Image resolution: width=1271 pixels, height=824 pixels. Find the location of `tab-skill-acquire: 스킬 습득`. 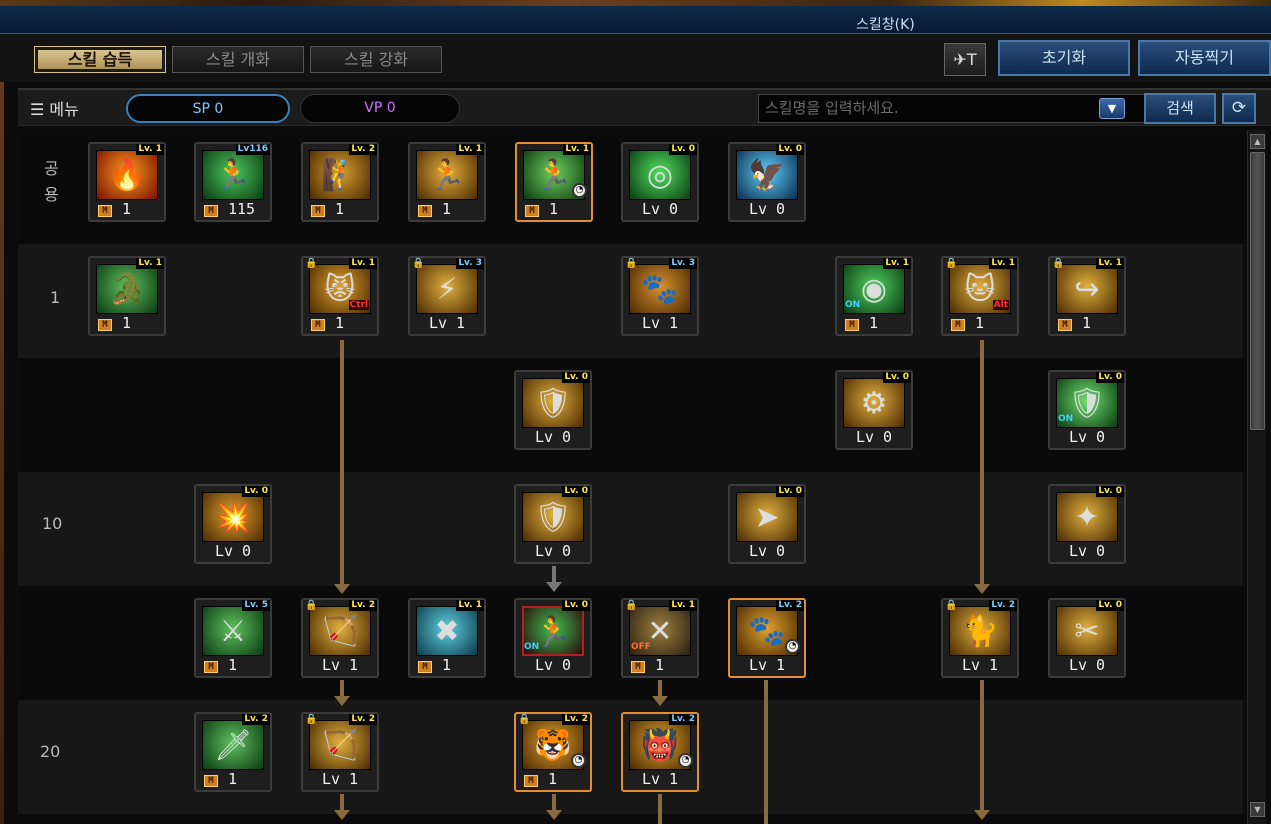

tab-skill-acquire: 스킬 습득 is located at coordinates (100, 59).